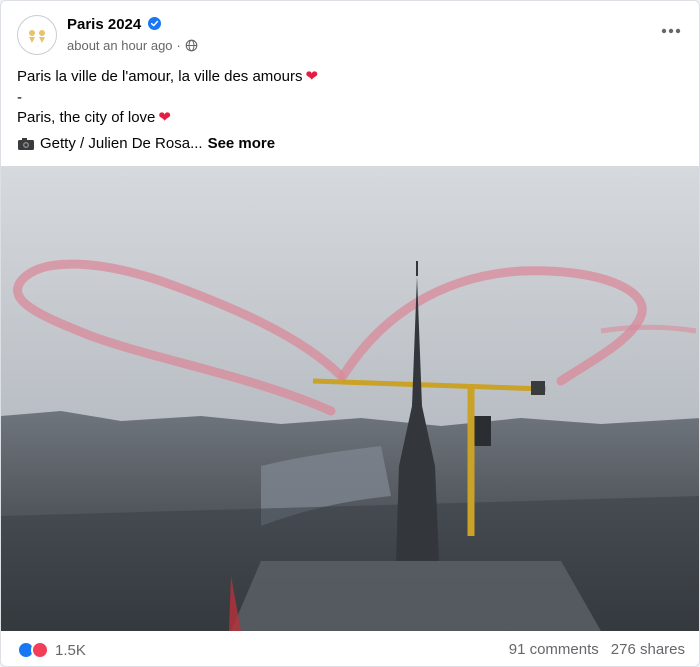  I want to click on page-avatar: . ., so click(37, 35).